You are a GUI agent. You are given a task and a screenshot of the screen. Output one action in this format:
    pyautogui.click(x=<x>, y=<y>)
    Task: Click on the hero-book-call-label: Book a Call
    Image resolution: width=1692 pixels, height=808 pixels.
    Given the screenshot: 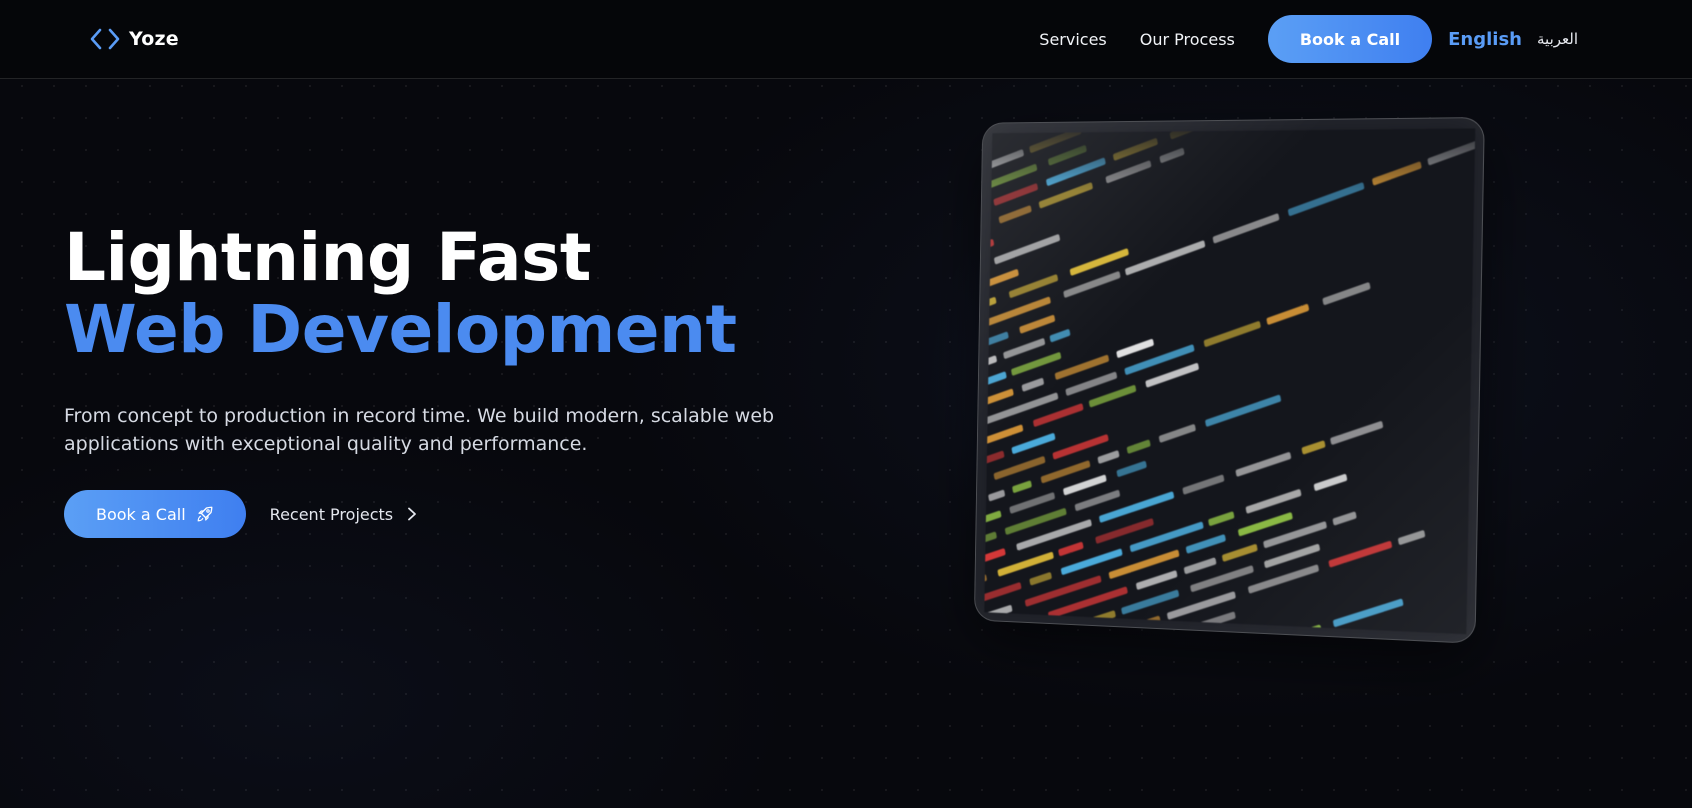 What is the action you would take?
    pyautogui.click(x=141, y=514)
    